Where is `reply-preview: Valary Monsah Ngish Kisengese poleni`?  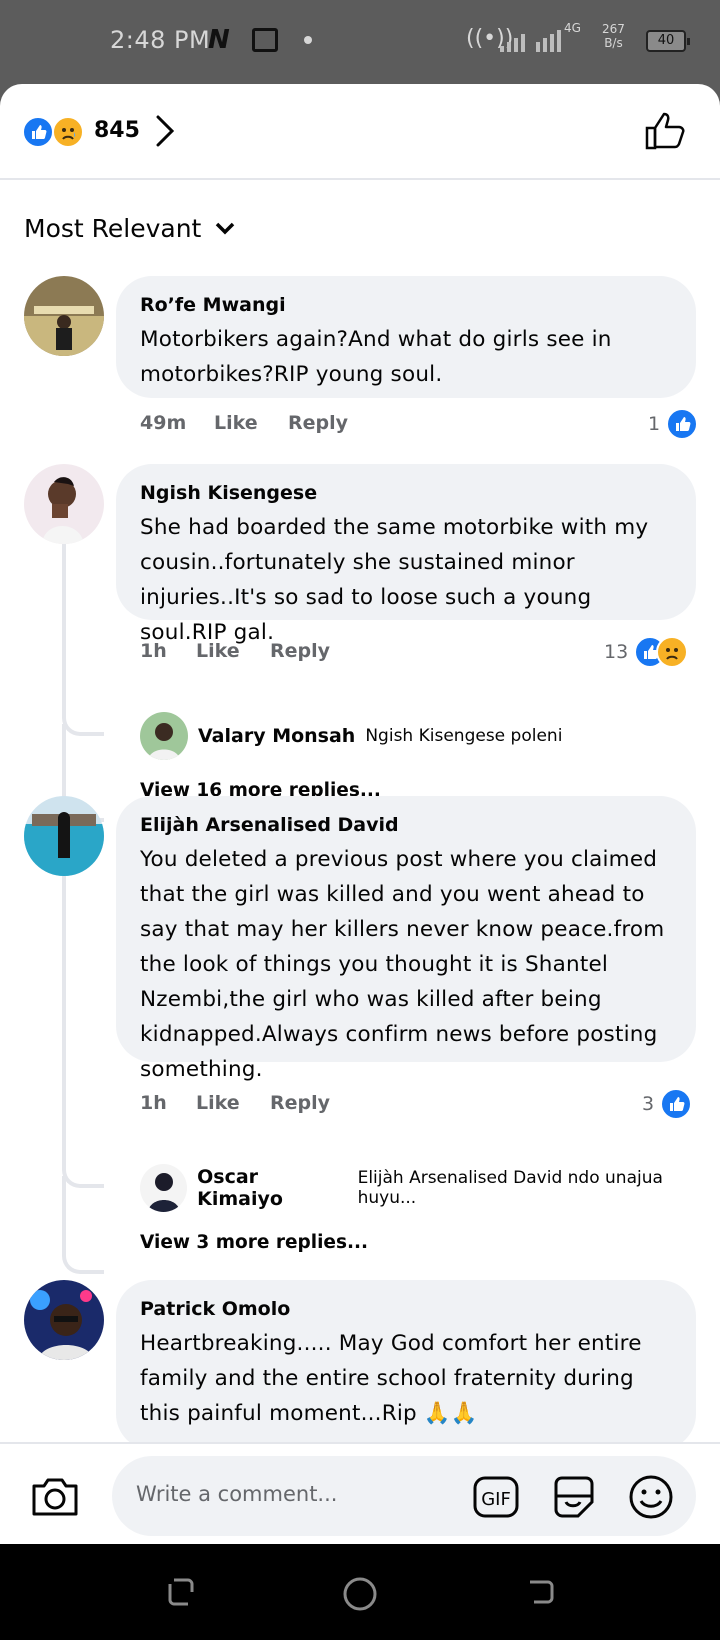
reply-preview: Valary Monsah Ngish Kisengese poleni is located at coordinates (351, 736).